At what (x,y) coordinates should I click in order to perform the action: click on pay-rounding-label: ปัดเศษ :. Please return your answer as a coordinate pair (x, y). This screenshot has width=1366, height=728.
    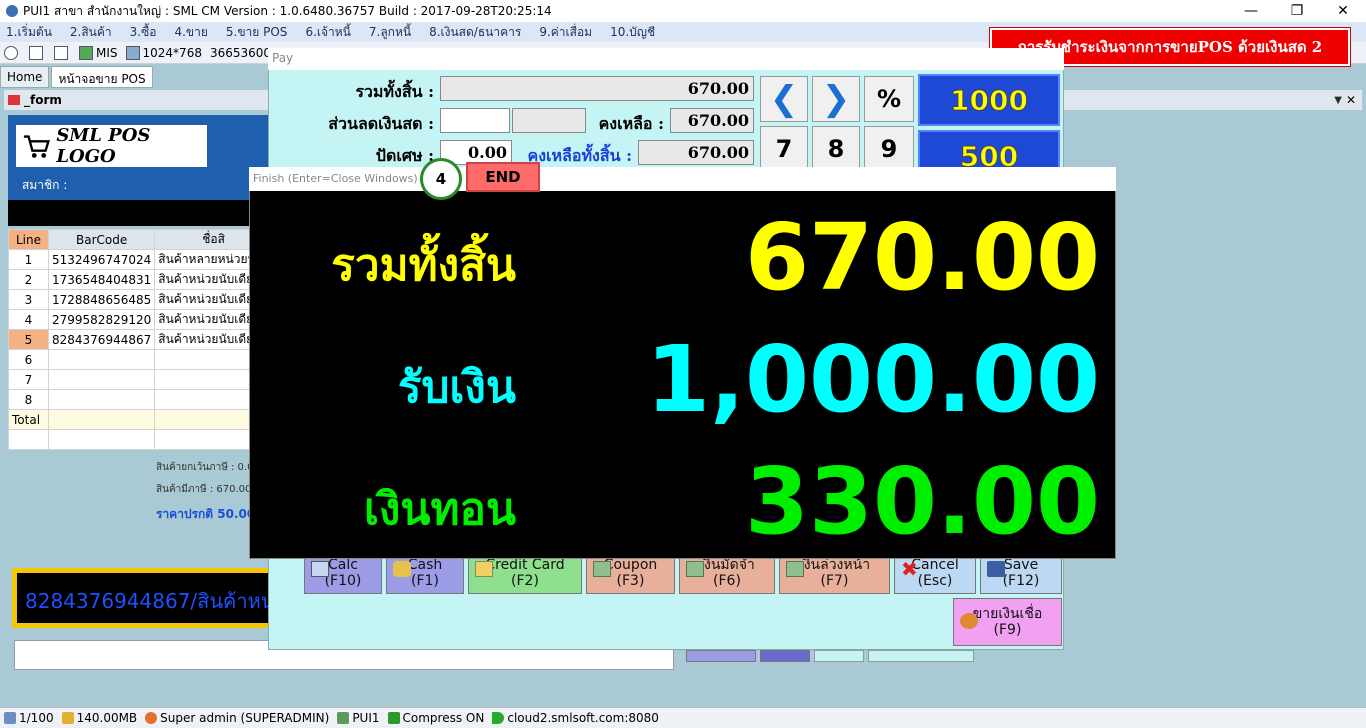
    Looking at the image, I should click on (404, 155).